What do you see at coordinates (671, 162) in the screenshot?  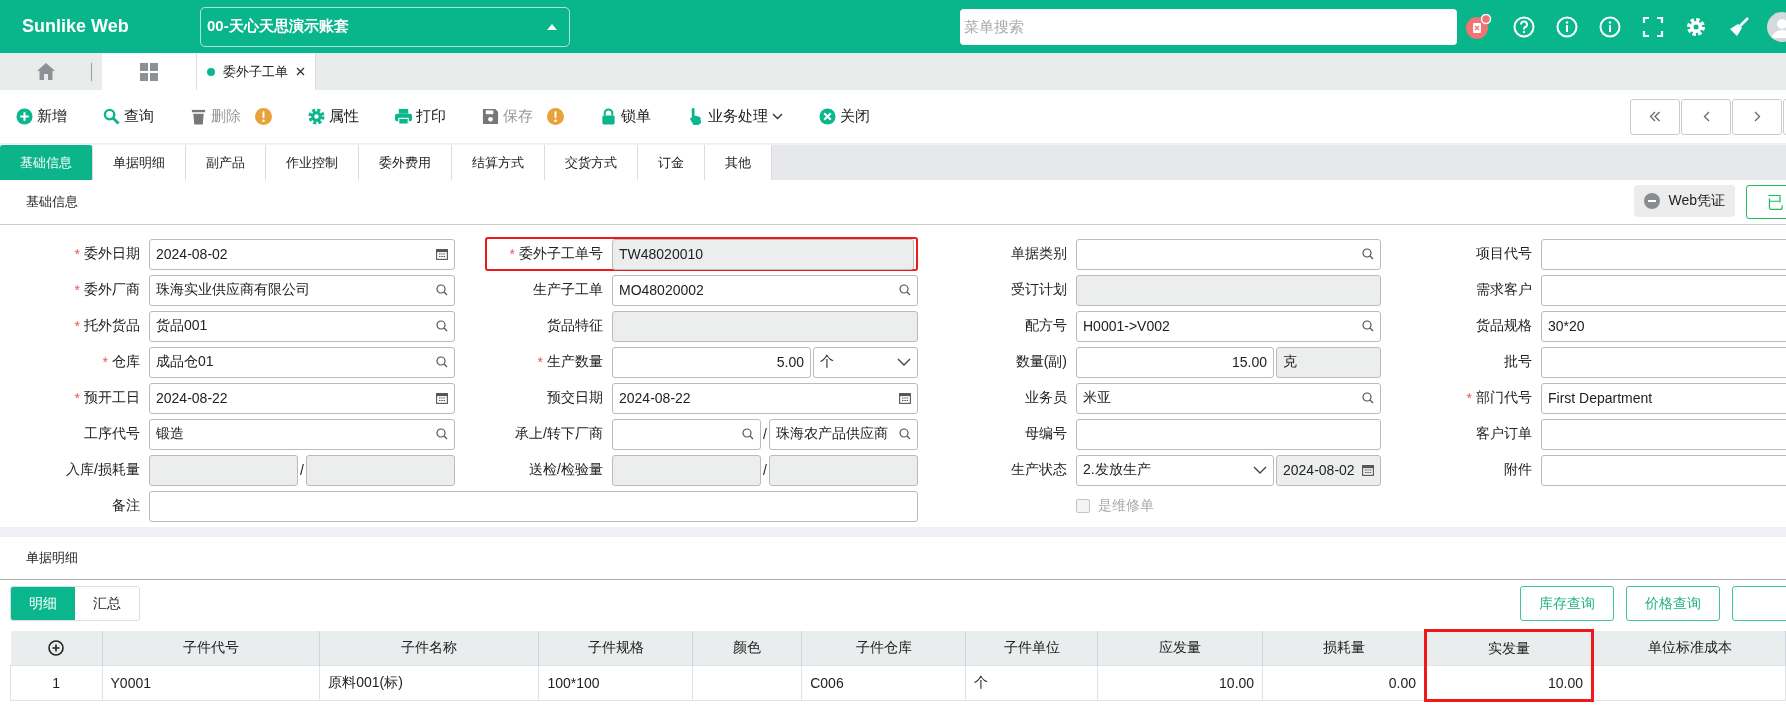 I see `form-tab: 订金` at bounding box center [671, 162].